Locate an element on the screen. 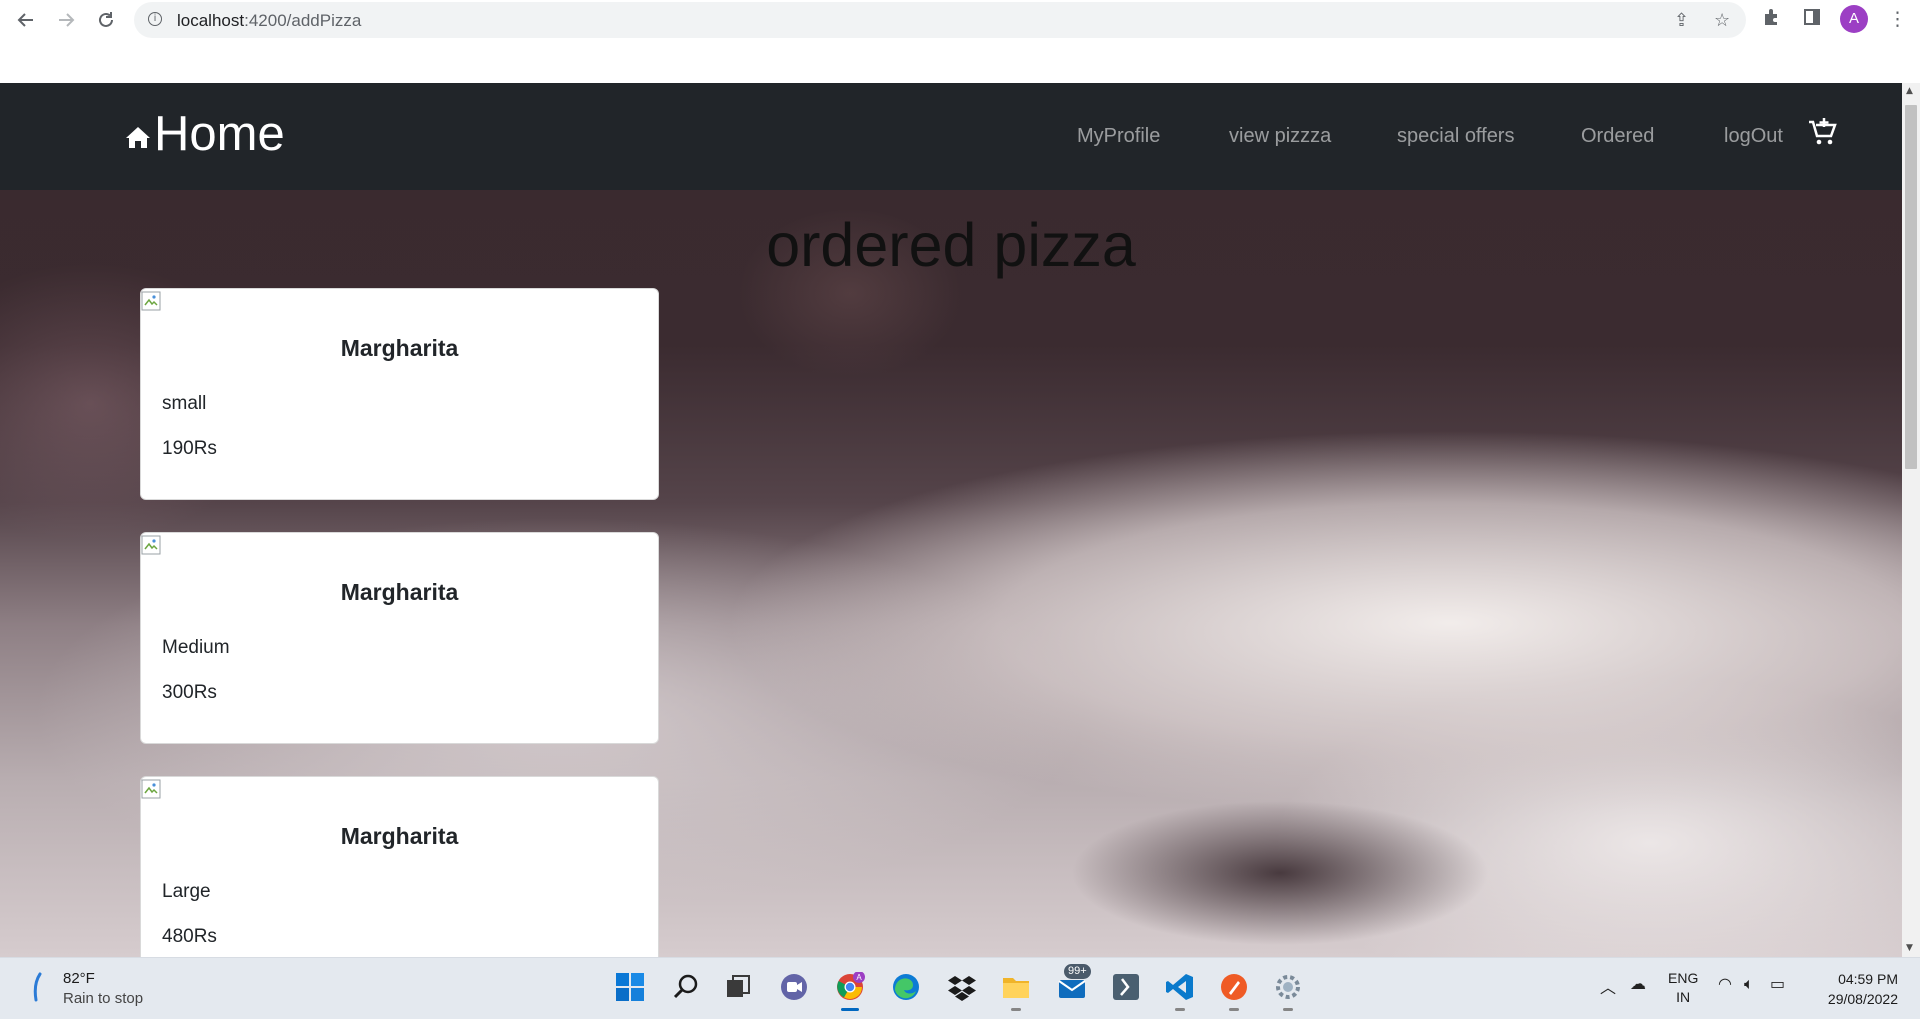  address-bar: i localhost:4200/addPizza ⇪ ☆ is located at coordinates (940, 20).